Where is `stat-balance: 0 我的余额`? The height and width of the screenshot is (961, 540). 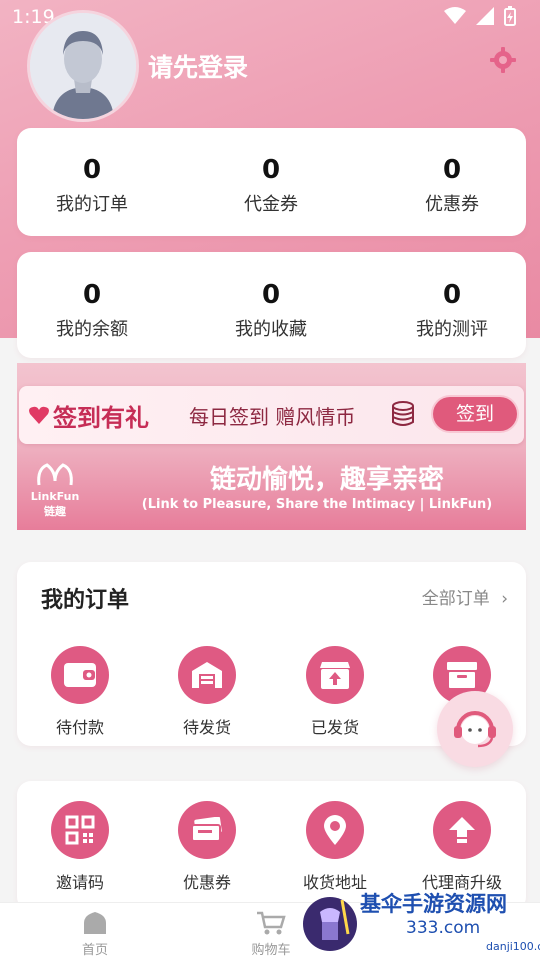 stat-balance: 0 我的余额 is located at coordinates (92, 310).